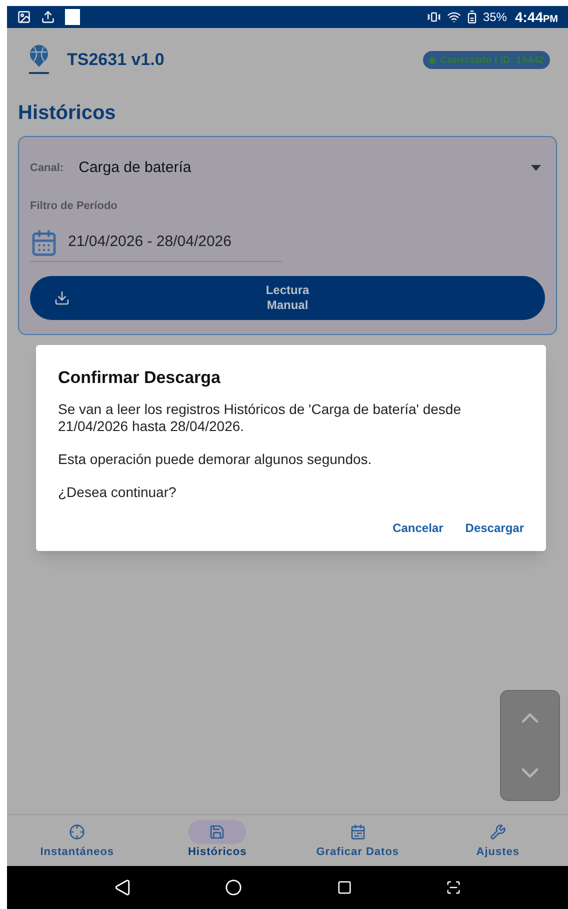 The height and width of the screenshot is (909, 568). Describe the element at coordinates (67, 113) in the screenshot. I see `page-title: Históricos` at that location.